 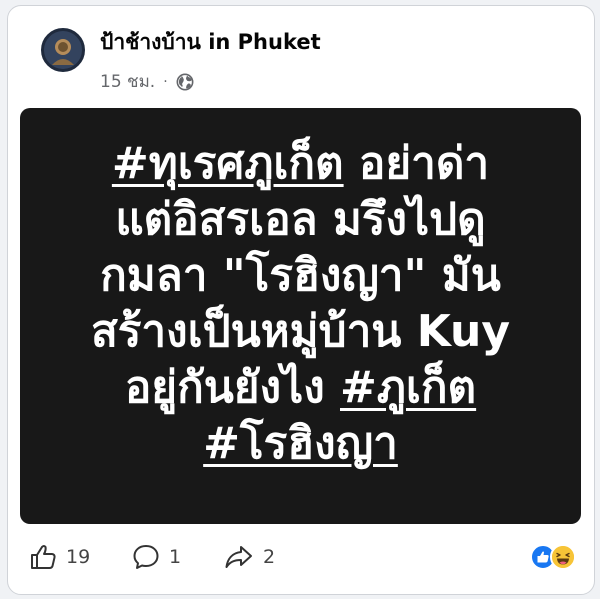 I want to click on hashtag-link: #ทุเรศภูเก็ต, so click(x=228, y=163).